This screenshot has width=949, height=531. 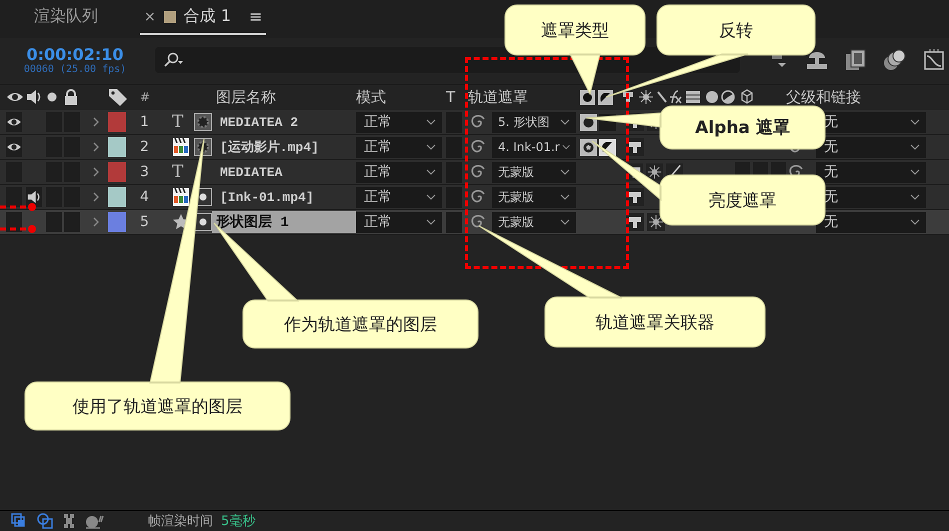 What do you see at coordinates (45, 521) in the screenshot?
I see `overlap-icon` at bounding box center [45, 521].